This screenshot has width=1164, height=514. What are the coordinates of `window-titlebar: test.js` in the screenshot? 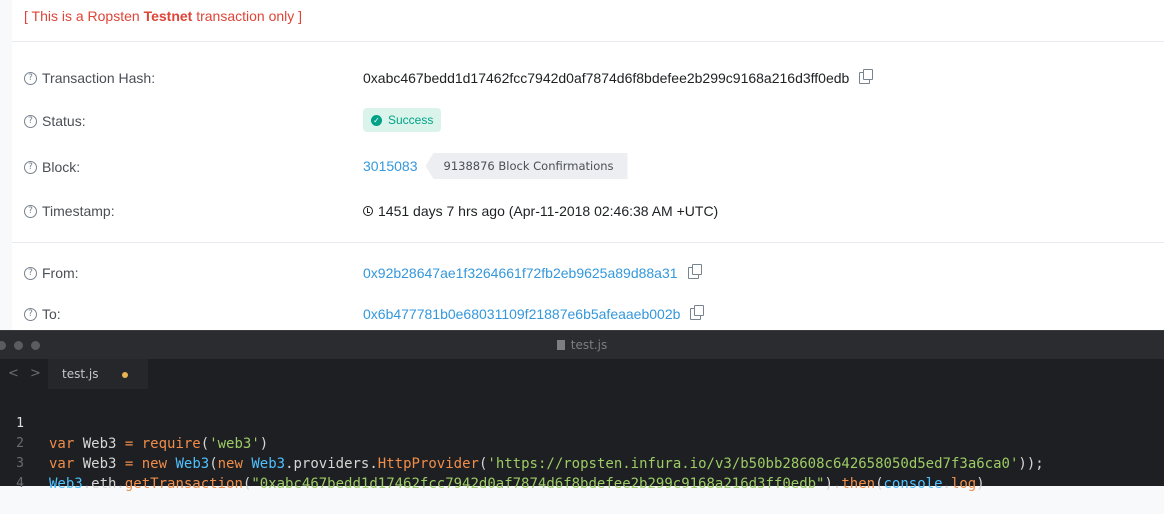 It's located at (582, 344).